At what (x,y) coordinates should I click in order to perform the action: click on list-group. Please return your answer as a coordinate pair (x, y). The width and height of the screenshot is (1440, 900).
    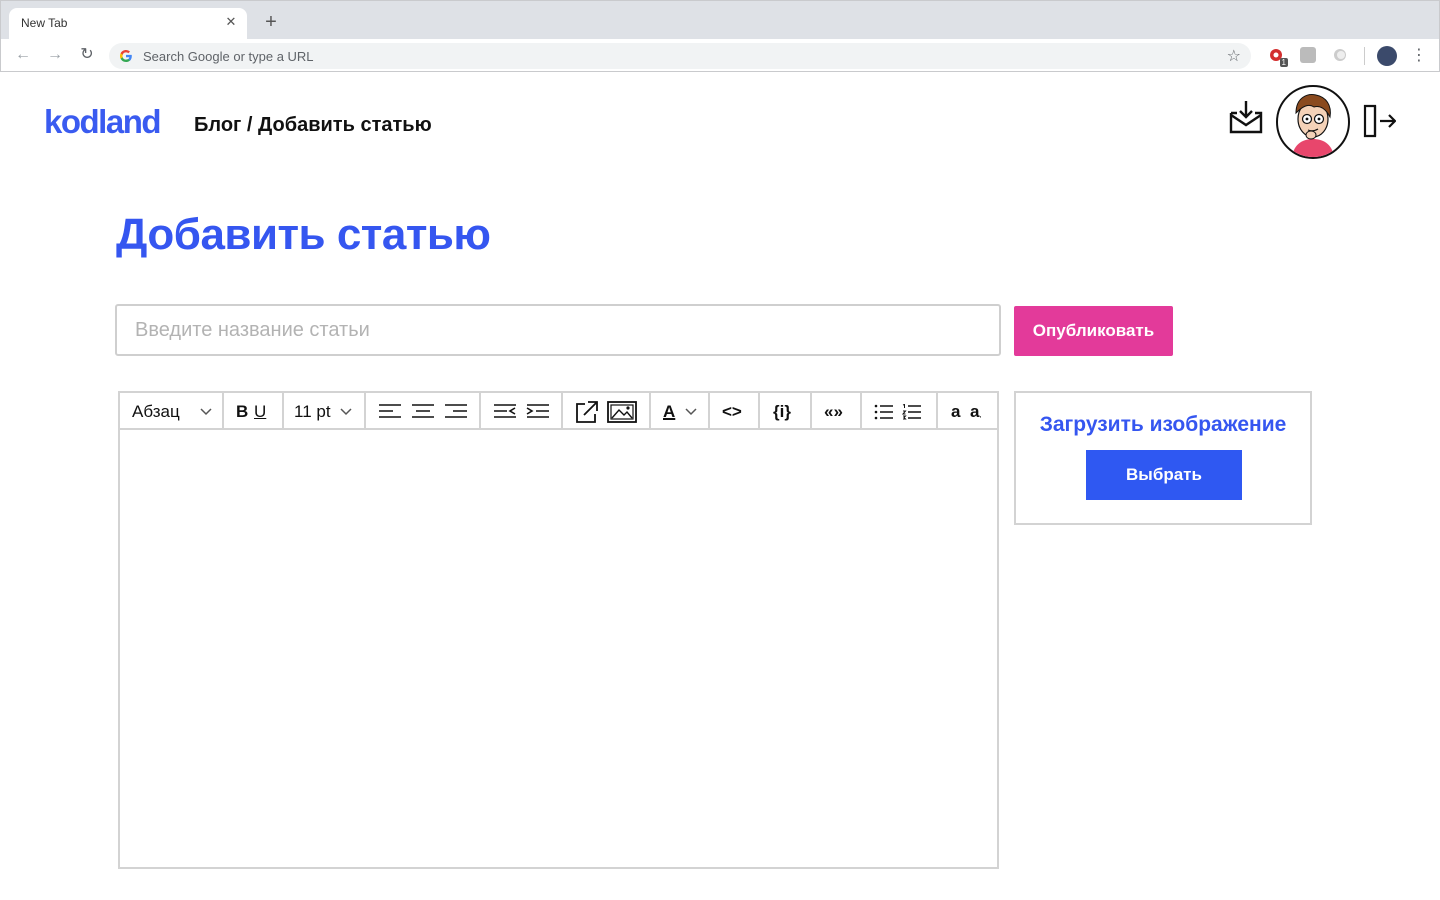
    Looking at the image, I should click on (900, 411).